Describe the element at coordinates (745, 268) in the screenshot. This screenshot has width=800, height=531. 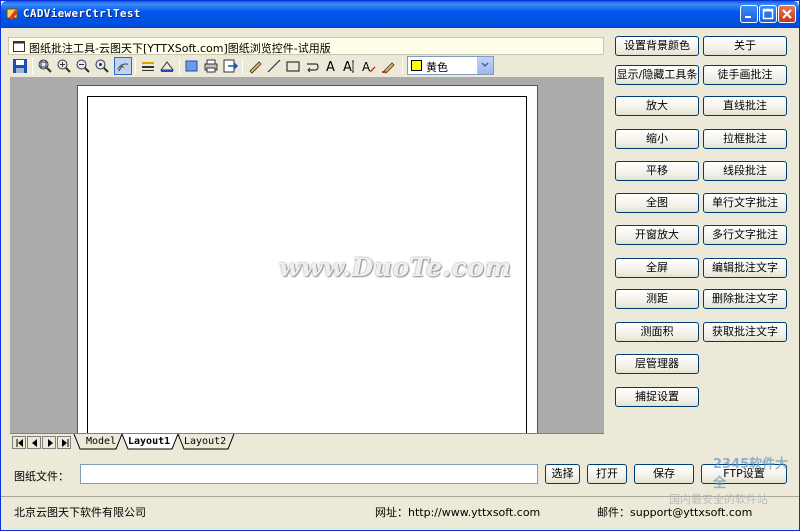
I see `edit-text-annotation-button: 编辑批注文字` at that location.